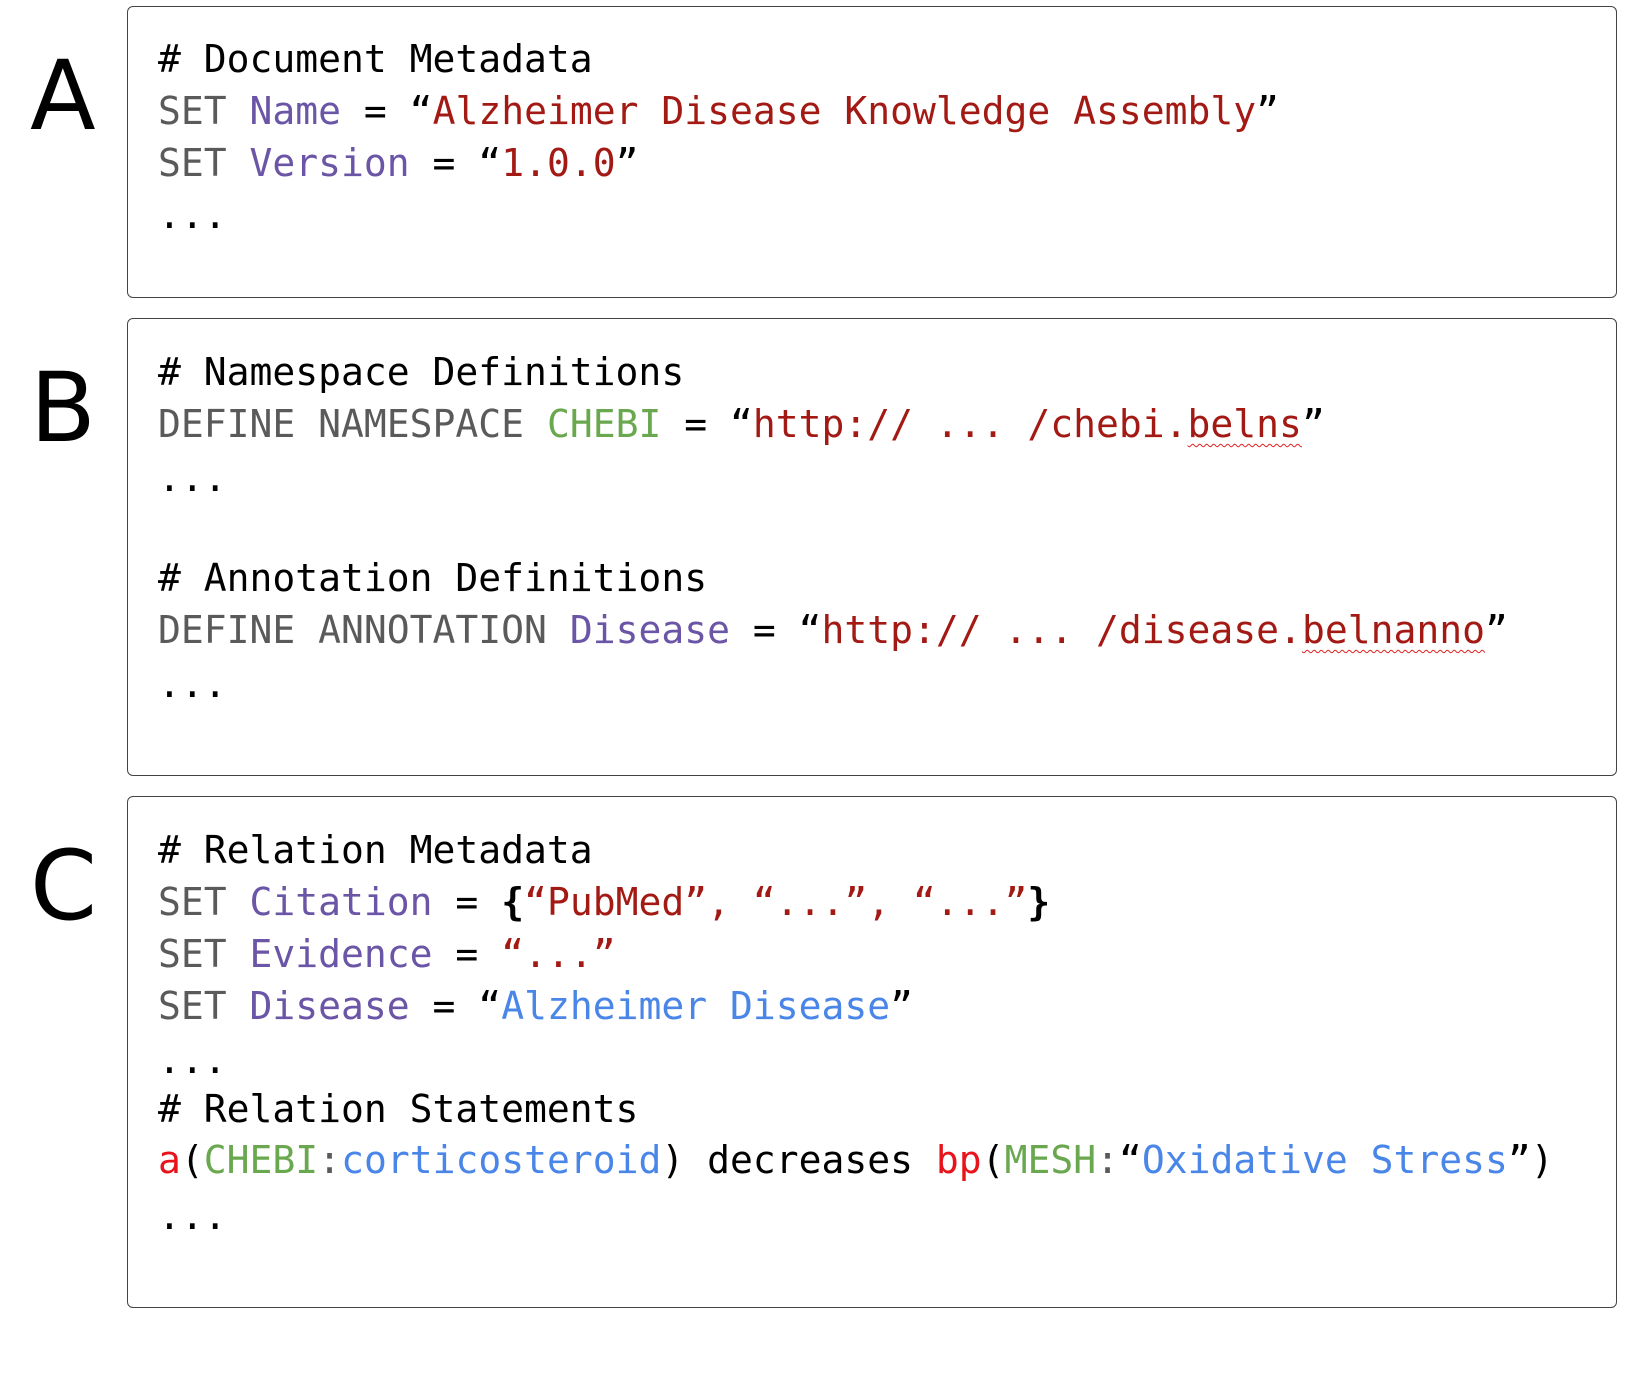  What do you see at coordinates (1393, 630) in the screenshot?
I see `annotation-url-extension: belnanno` at bounding box center [1393, 630].